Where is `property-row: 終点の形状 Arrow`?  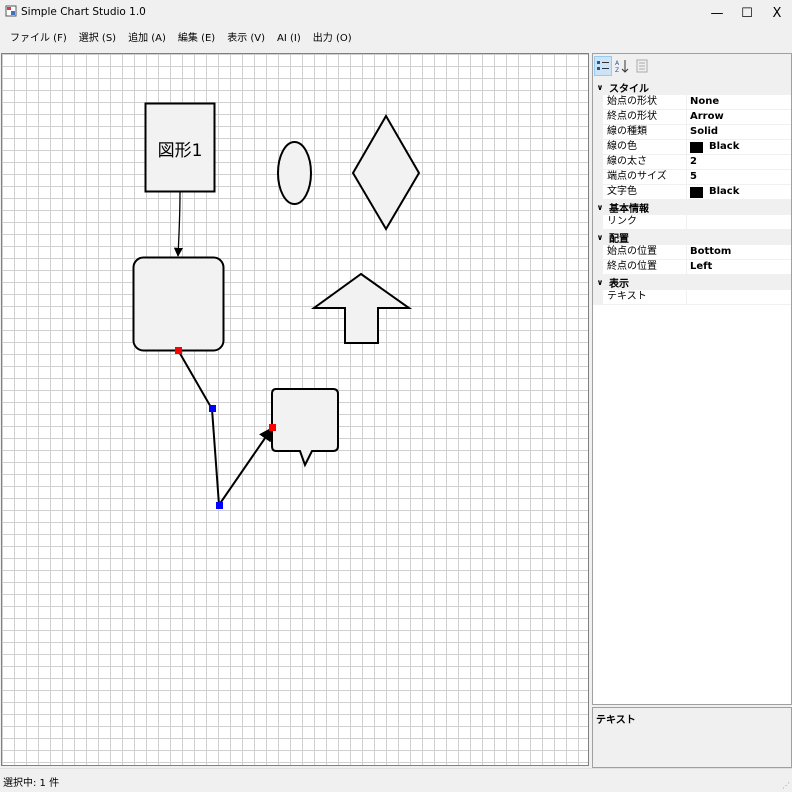
property-row: 終点の形状 Arrow is located at coordinates (692, 117).